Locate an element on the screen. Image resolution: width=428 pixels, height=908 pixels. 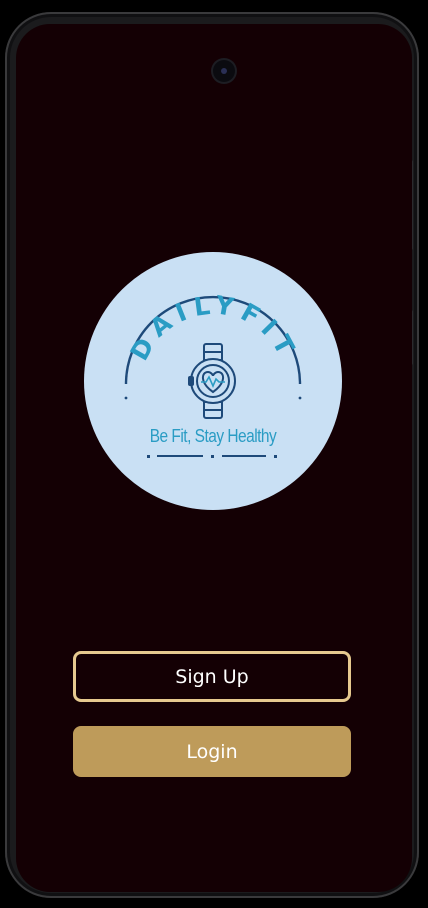
logo-artwork: DAILYFIT is located at coordinates (214, 374).